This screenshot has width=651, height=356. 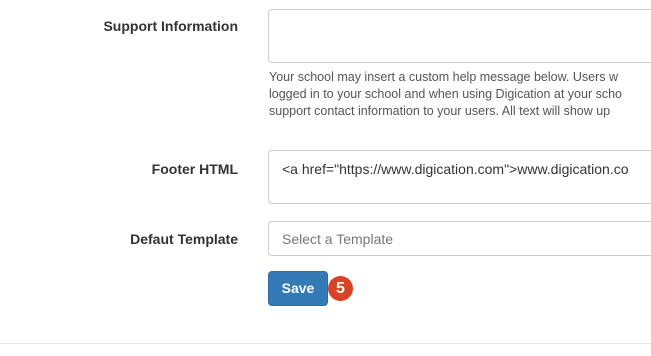 I want to click on bottom-divider, so click(x=325, y=343).